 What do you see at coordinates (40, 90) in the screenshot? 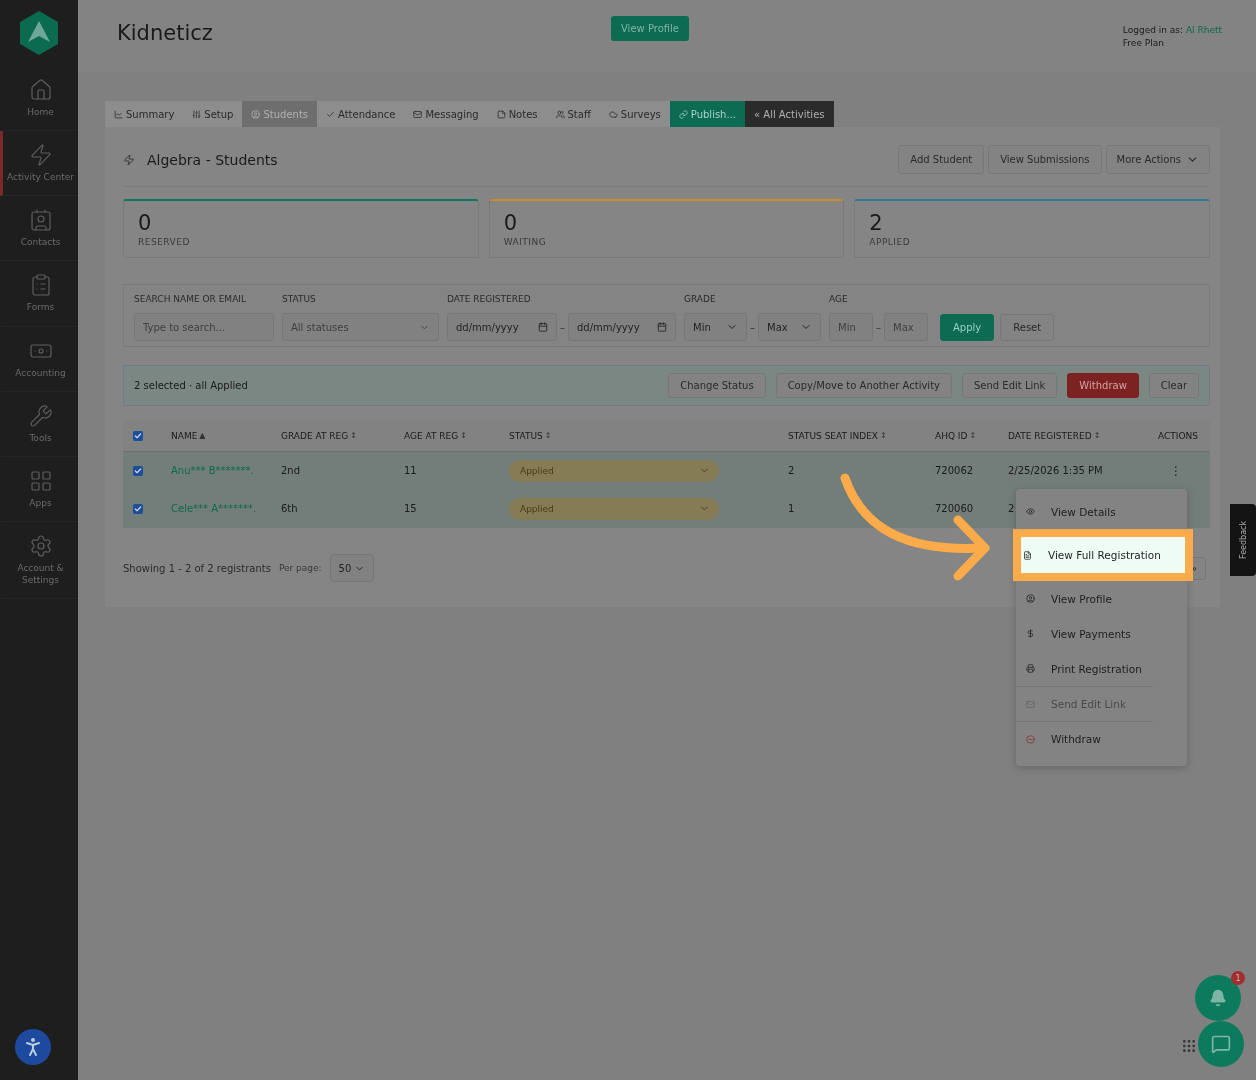
I see `home-icon` at bounding box center [40, 90].